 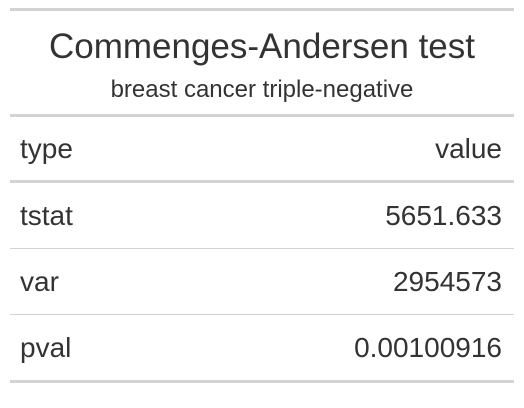 What do you see at coordinates (468, 148) in the screenshot?
I see `column-header-value: value` at bounding box center [468, 148].